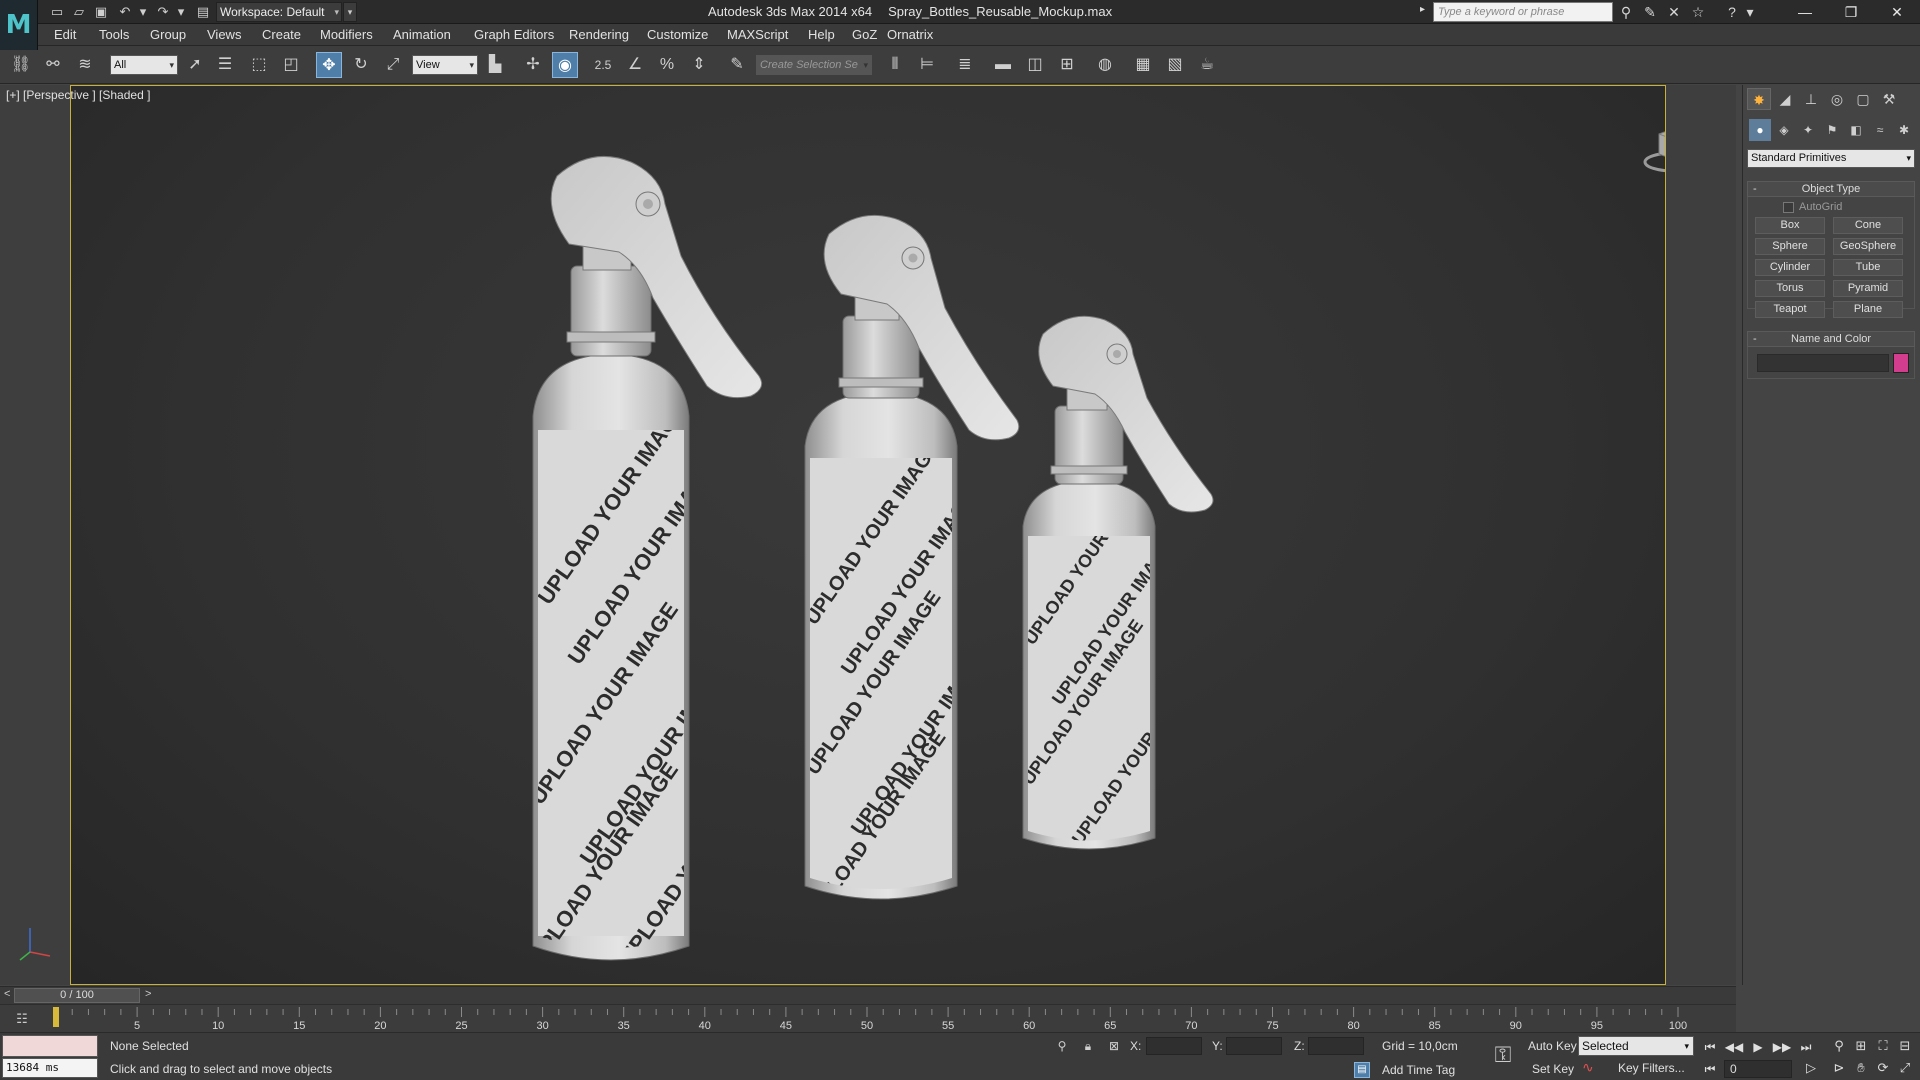 This screenshot has height=1080, width=1920. I want to click on undo-icon: ↶, so click(125, 12).